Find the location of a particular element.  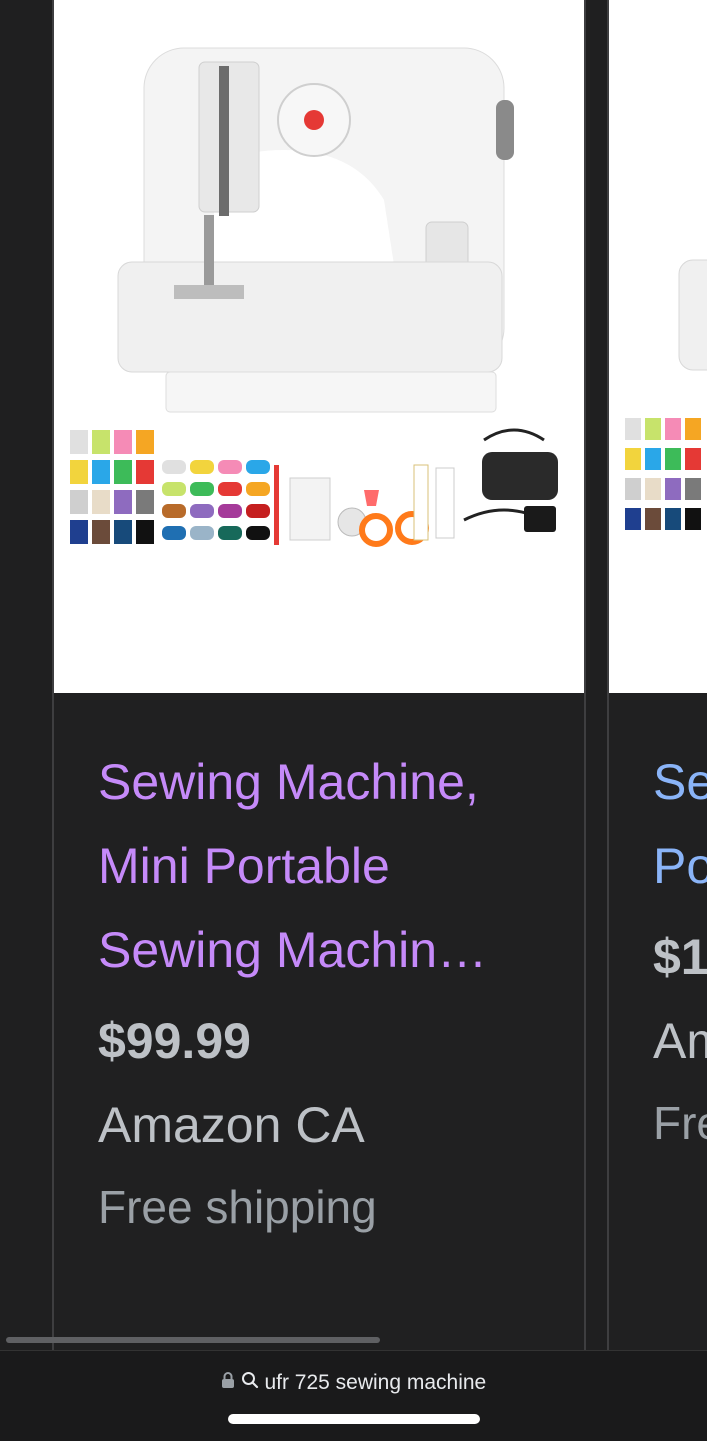

search-icon is located at coordinates (250, 1383).